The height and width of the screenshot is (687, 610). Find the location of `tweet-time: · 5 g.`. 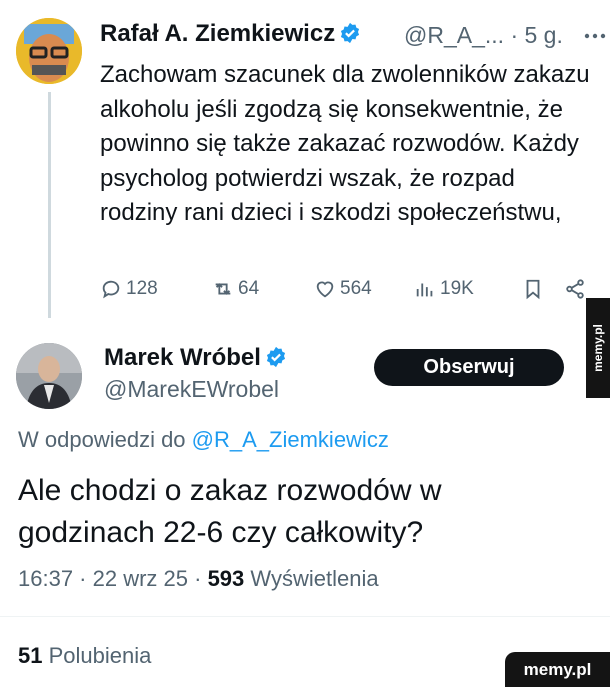

tweet-time: · 5 g. is located at coordinates (536, 35).